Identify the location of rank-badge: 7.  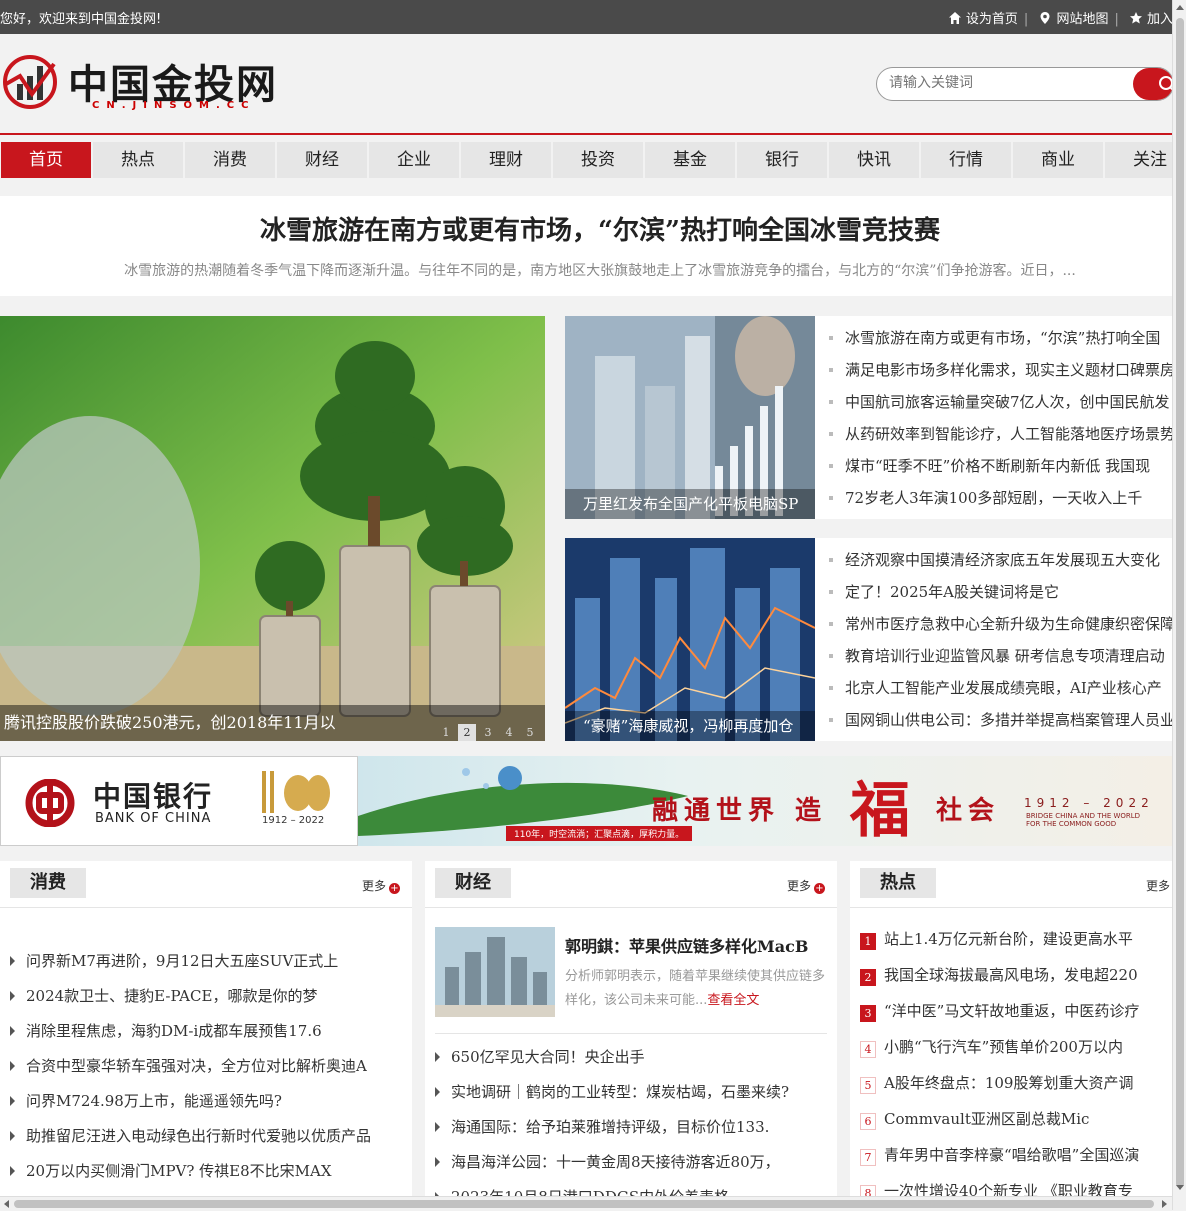
(868, 1157).